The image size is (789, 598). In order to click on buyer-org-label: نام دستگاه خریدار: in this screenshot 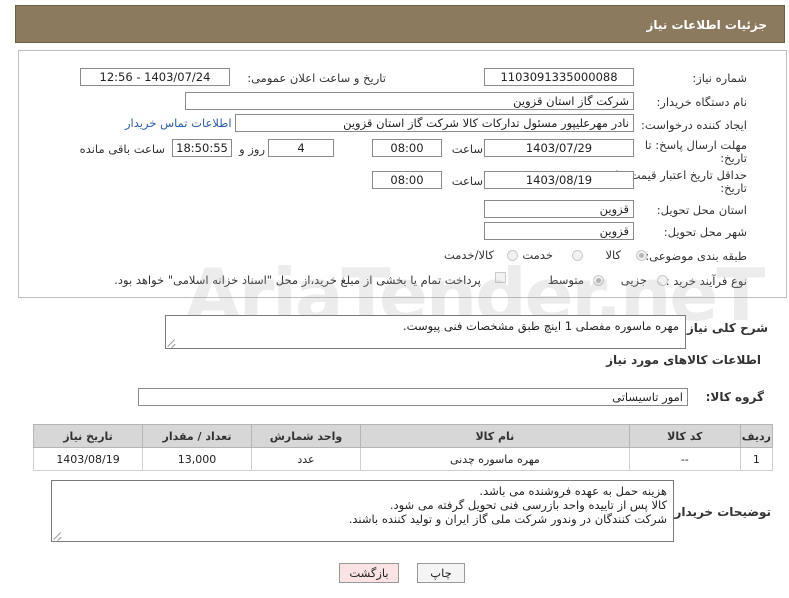, I will do `click(701, 102)`.